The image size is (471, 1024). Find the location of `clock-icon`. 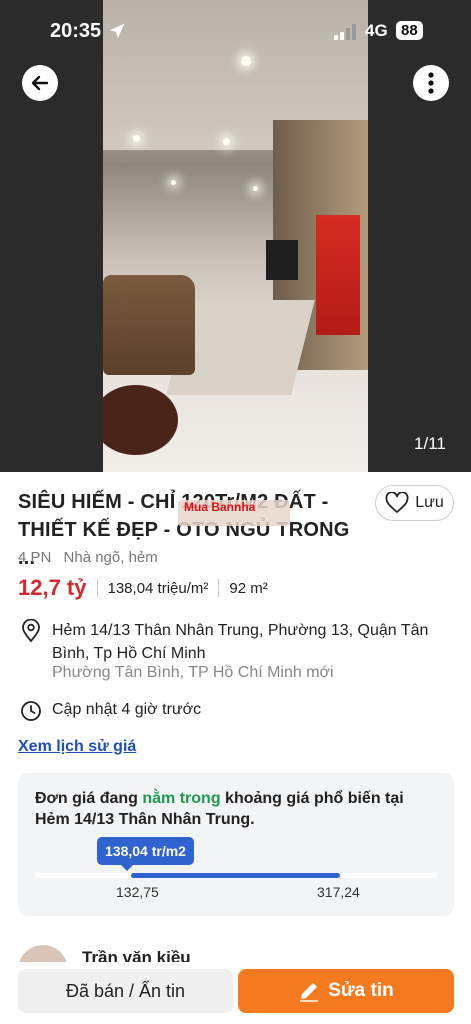

clock-icon is located at coordinates (31, 711).